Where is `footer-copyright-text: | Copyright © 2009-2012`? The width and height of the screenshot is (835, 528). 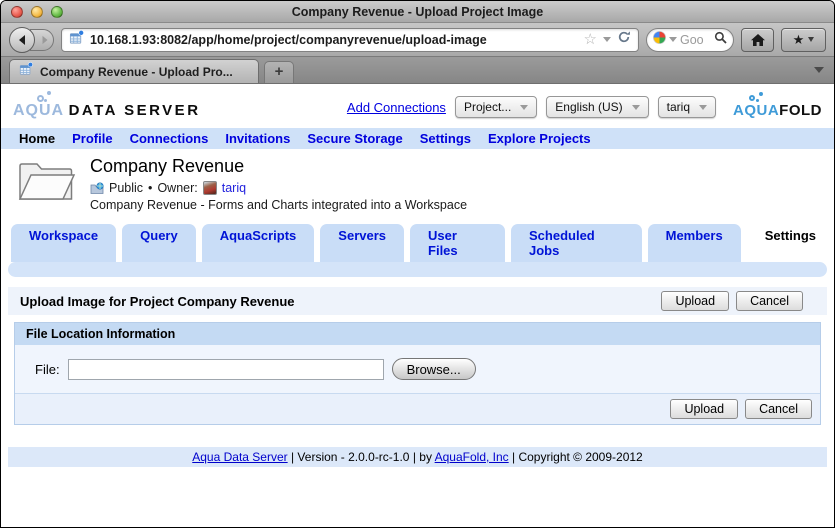
footer-copyright-text: | Copyright © 2009-2012 is located at coordinates (577, 457).